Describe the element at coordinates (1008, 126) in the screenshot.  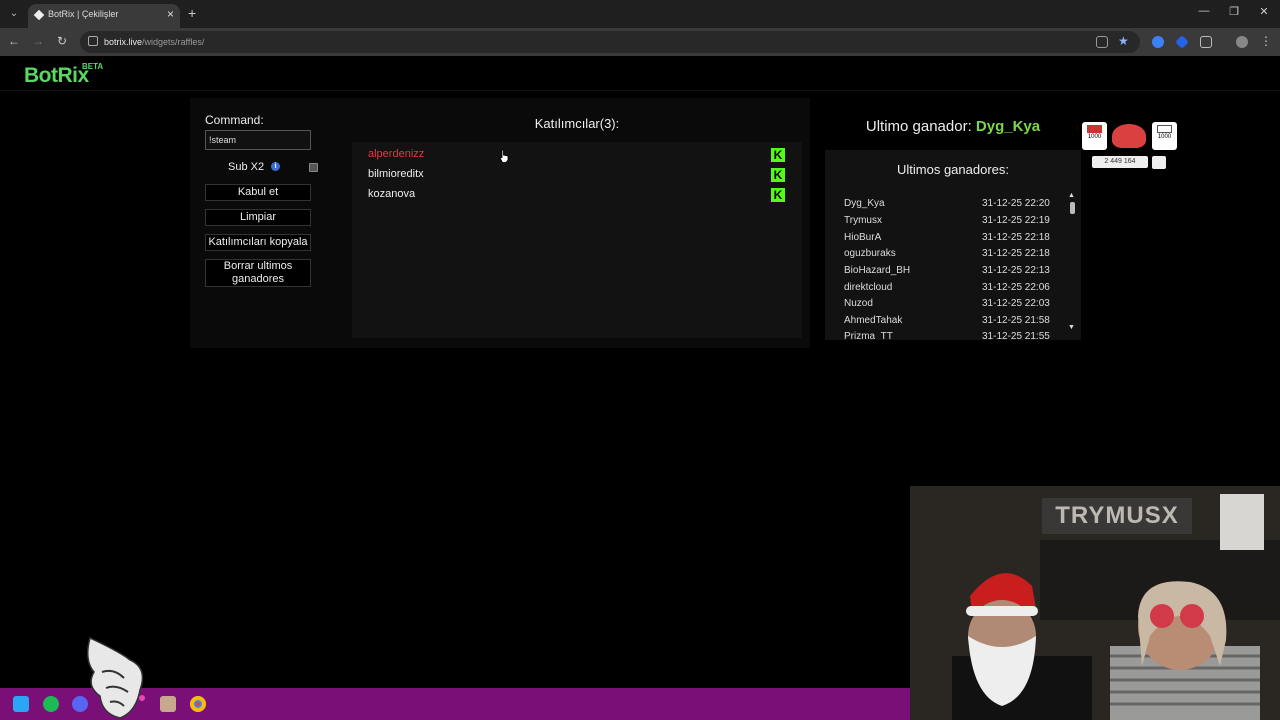
I see `last-winner-name: Dyg_Kya` at that location.